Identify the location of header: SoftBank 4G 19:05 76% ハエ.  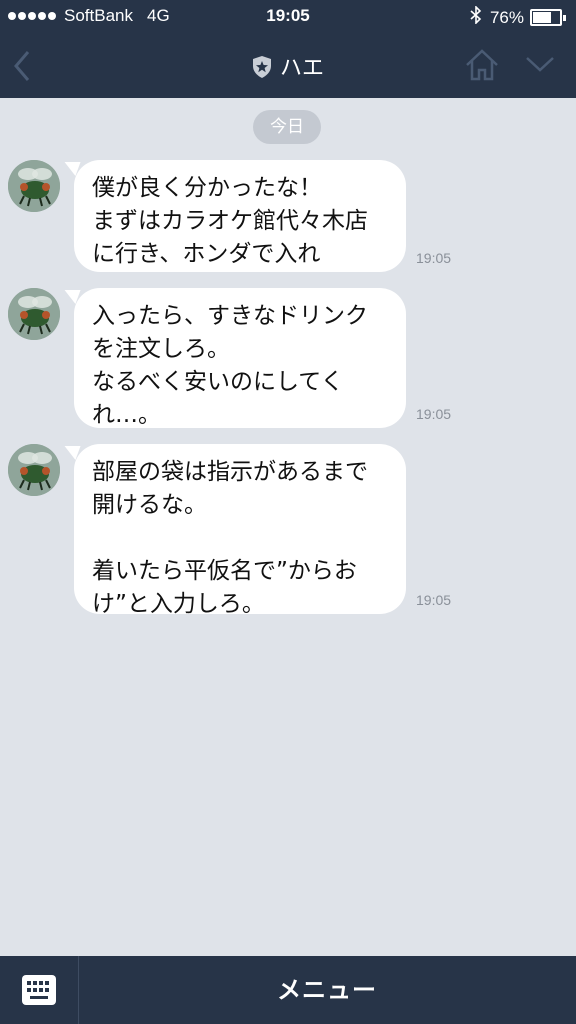
(288, 49).